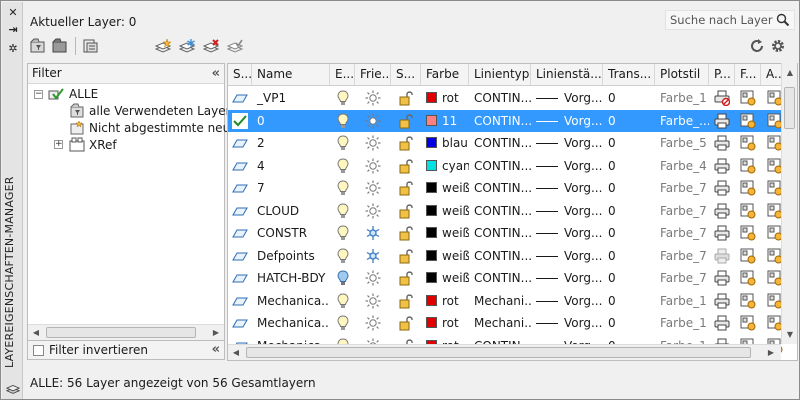 This screenshot has height=400, width=800. Describe the element at coordinates (291, 233) in the screenshot. I see `layer-name-cell: CONSTR` at that location.